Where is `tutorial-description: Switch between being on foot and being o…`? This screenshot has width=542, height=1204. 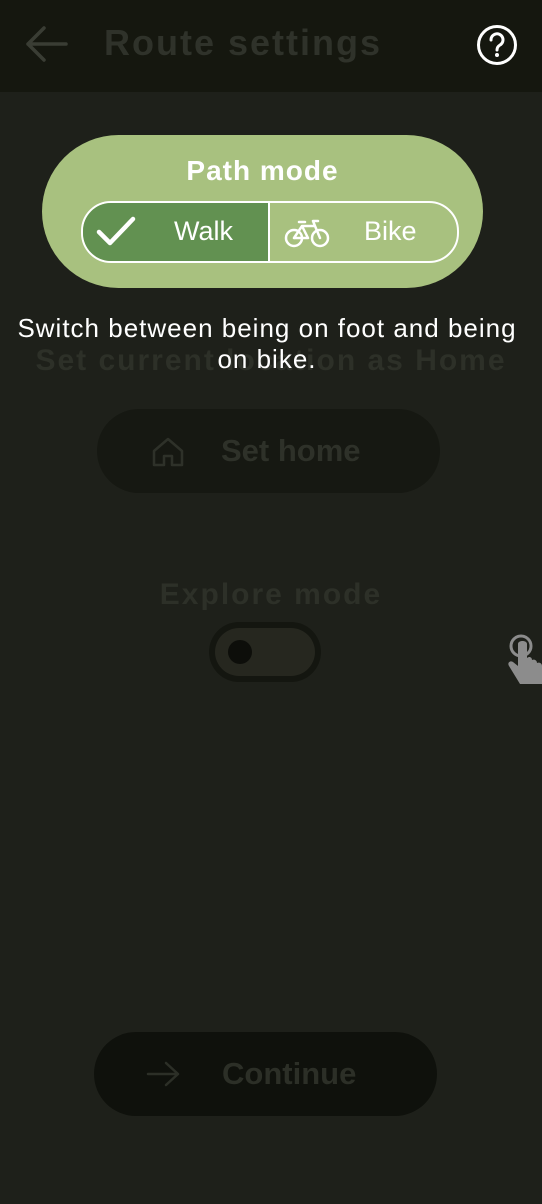
tutorial-description: Switch between being on foot and being o… is located at coordinates (267, 343).